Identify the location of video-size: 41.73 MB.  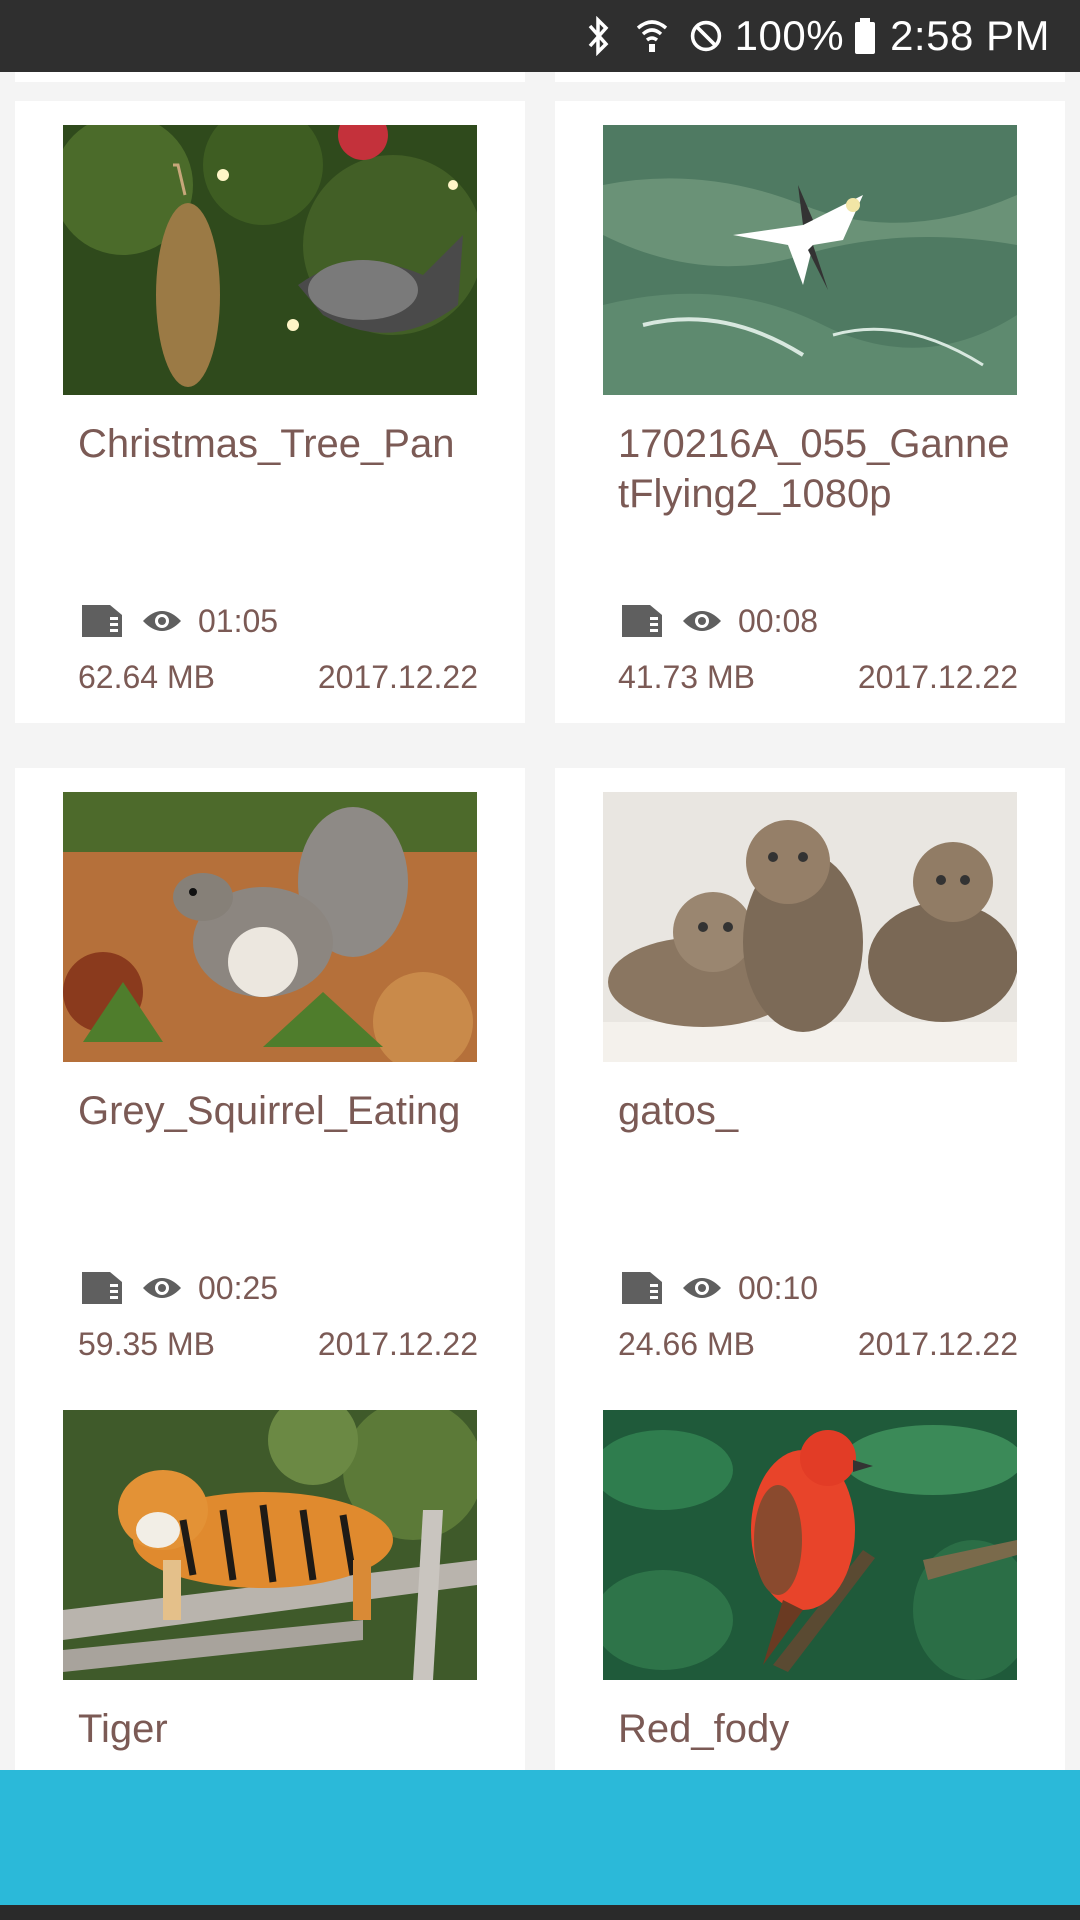
(686, 677).